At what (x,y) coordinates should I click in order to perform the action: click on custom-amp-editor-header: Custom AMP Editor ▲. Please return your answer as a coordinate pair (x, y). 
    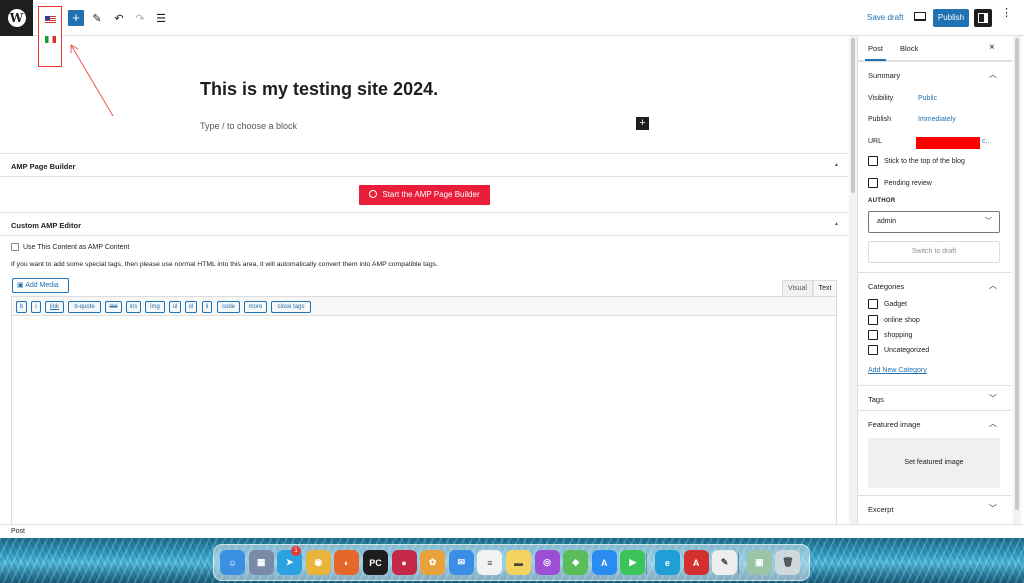
    Looking at the image, I should click on (424, 224).